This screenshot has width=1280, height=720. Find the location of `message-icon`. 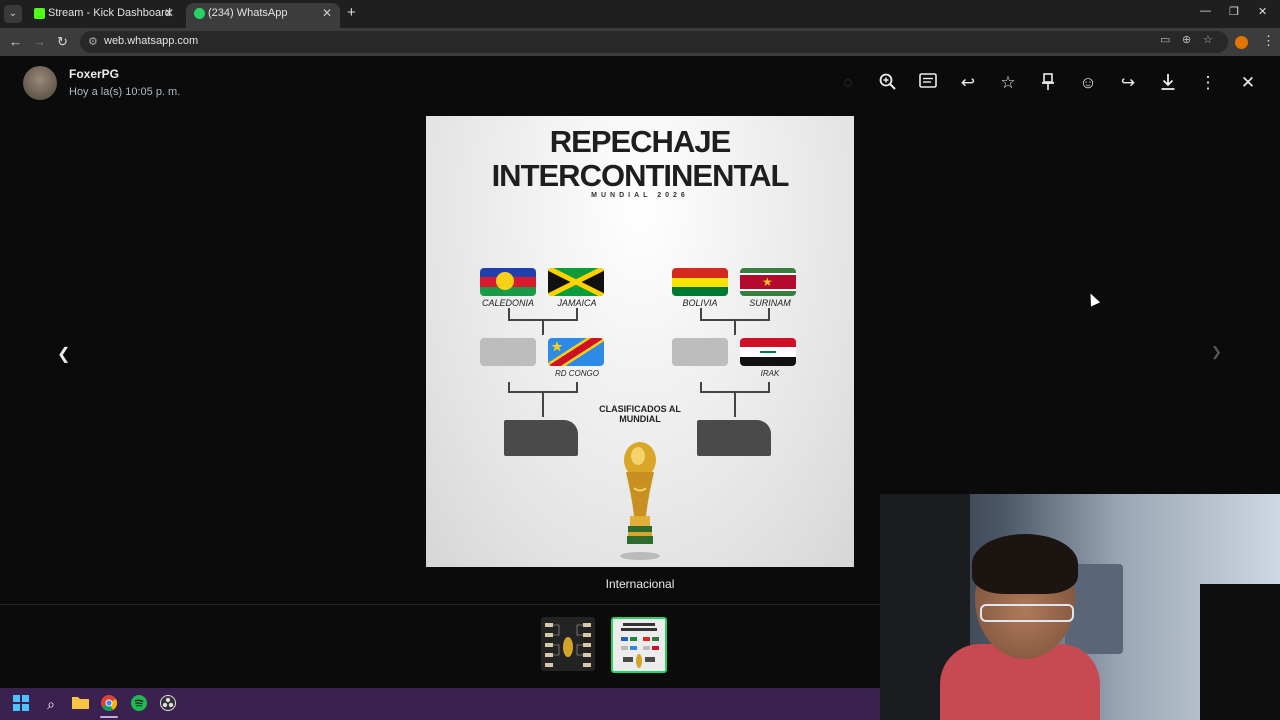

message-icon is located at coordinates (928, 83).